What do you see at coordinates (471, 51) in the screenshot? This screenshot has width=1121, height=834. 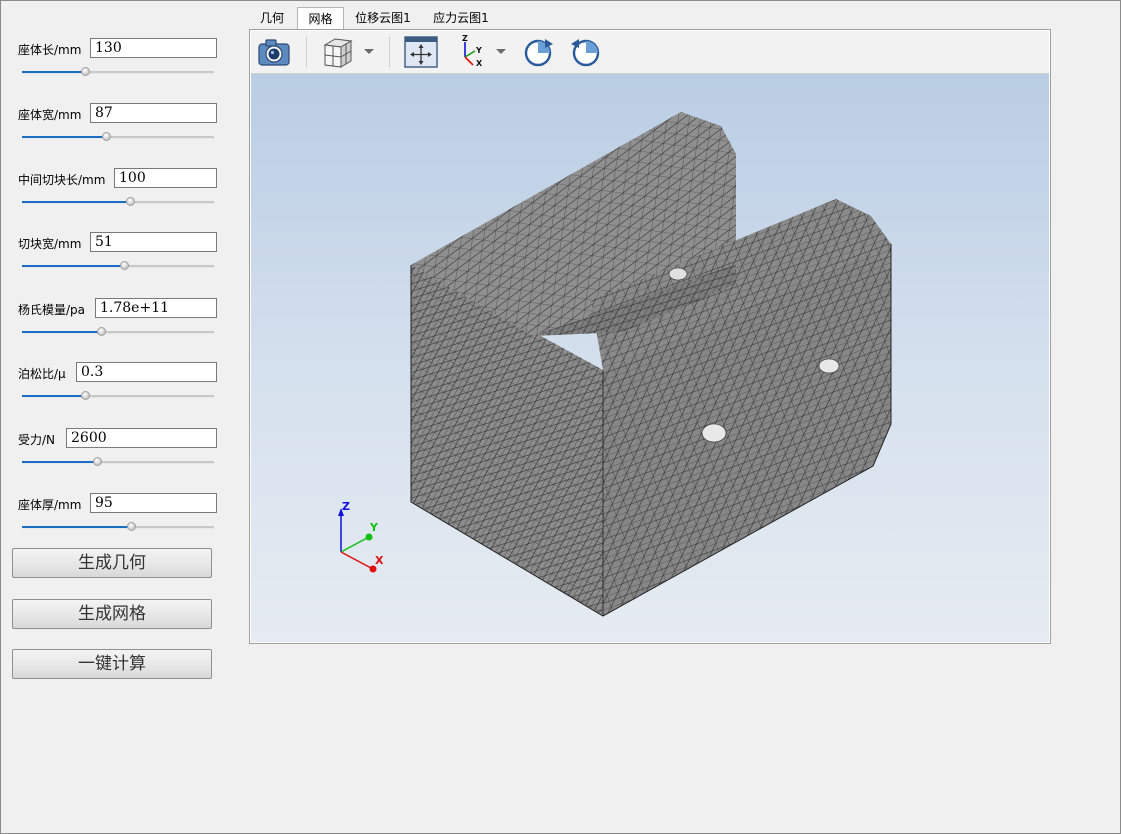 I see `axes-icon: Z Y X` at bounding box center [471, 51].